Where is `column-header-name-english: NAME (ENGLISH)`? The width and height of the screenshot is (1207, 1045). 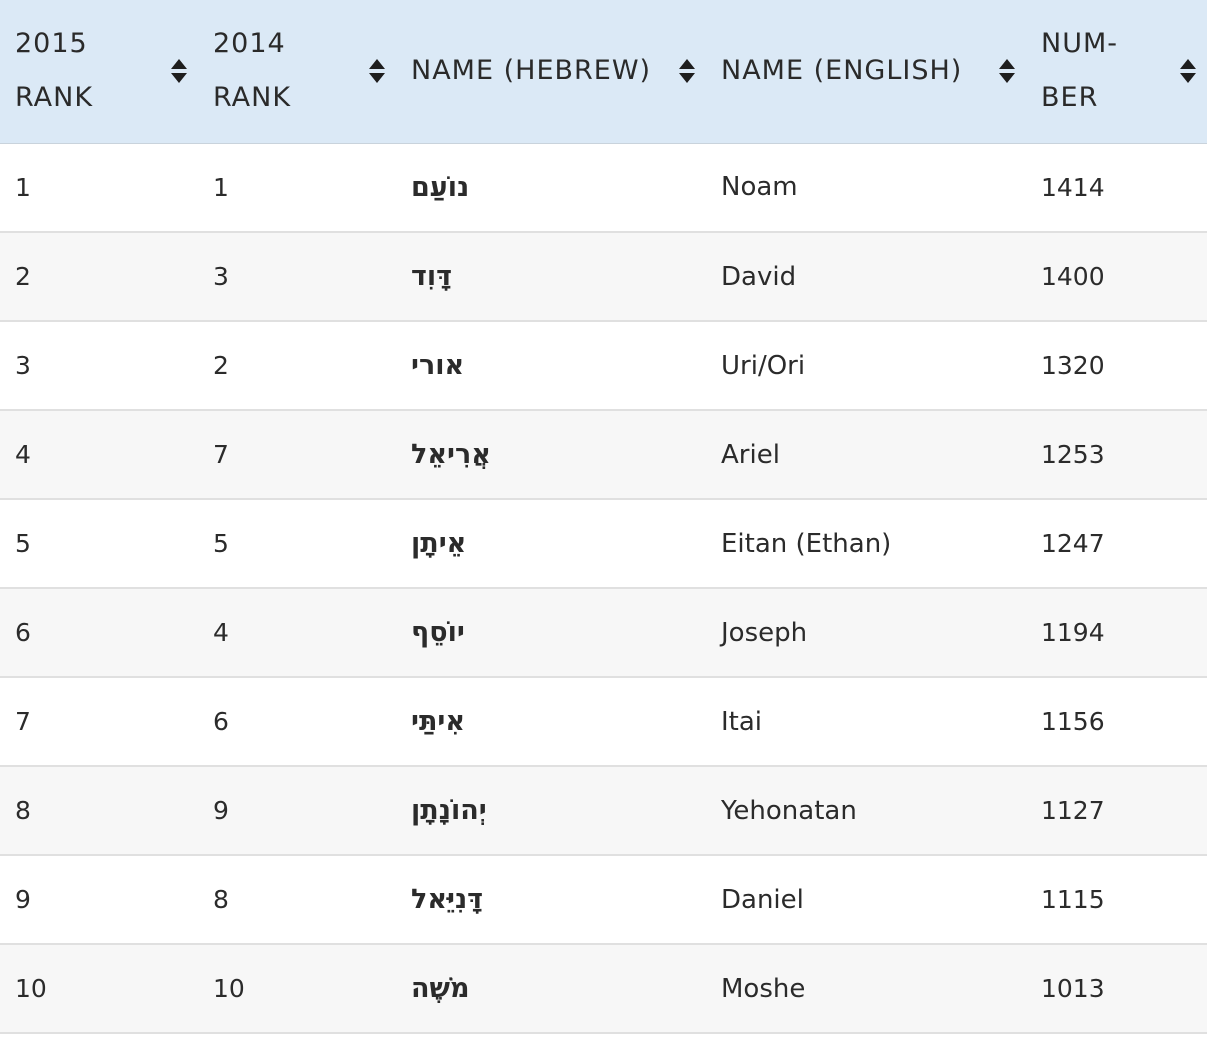 column-header-name-english: NAME (ENGLISH) is located at coordinates (866, 72).